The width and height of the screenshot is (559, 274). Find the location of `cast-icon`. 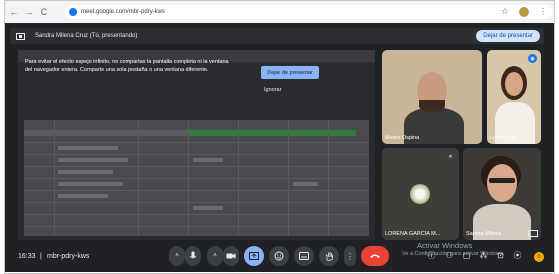

cast-icon is located at coordinates (533, 233).